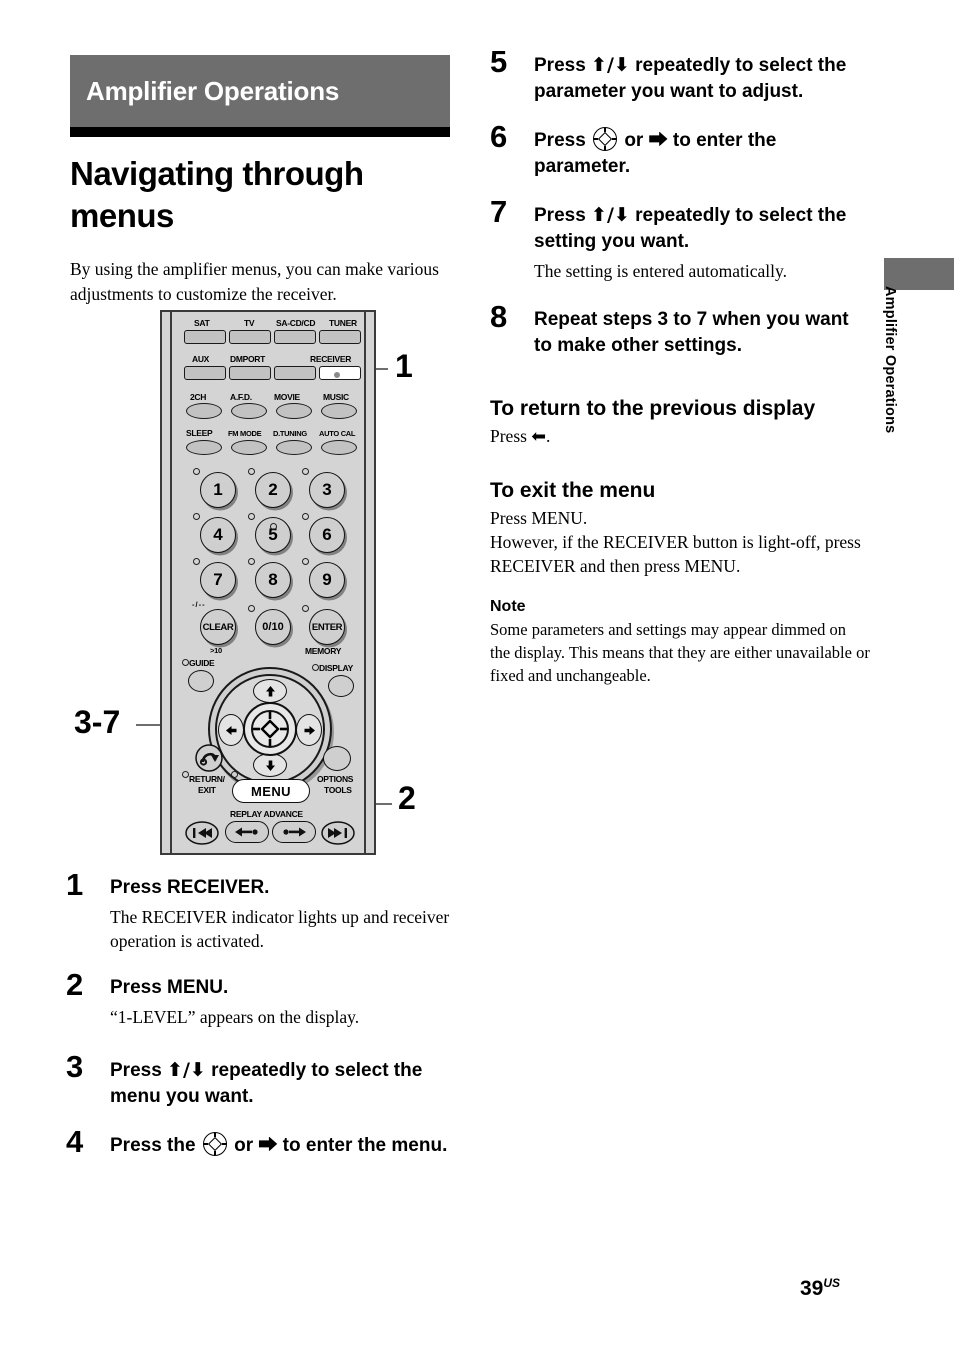 The width and height of the screenshot is (954, 1352). What do you see at coordinates (341, 686) in the screenshot?
I see `remote-button-display` at bounding box center [341, 686].